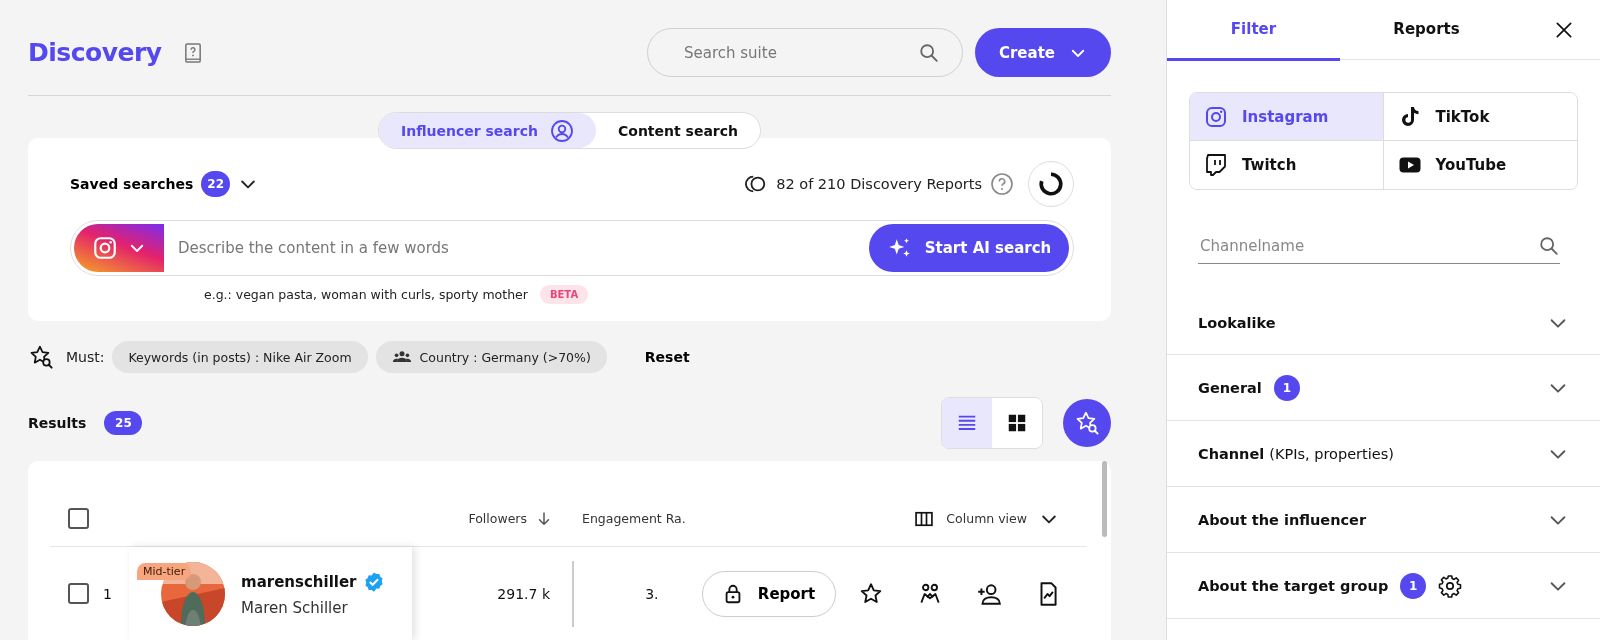 The image size is (1600, 640). I want to click on search-mode-tab: Content search, so click(678, 130).